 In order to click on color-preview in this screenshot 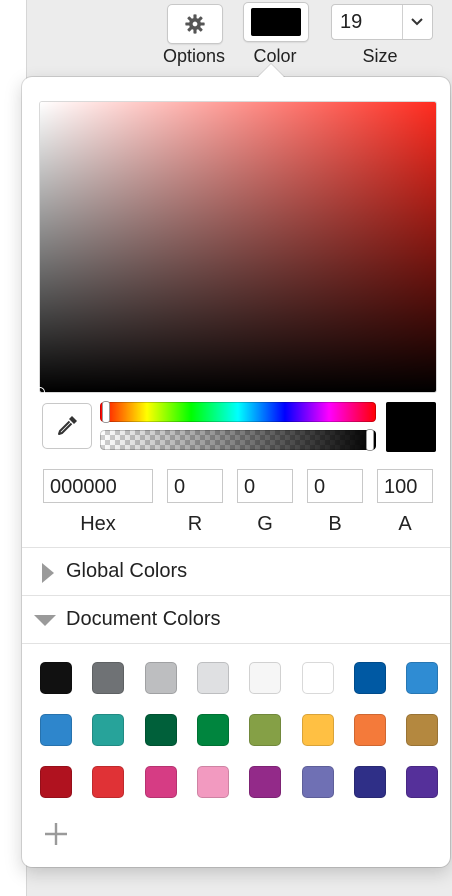, I will do `click(411, 427)`.